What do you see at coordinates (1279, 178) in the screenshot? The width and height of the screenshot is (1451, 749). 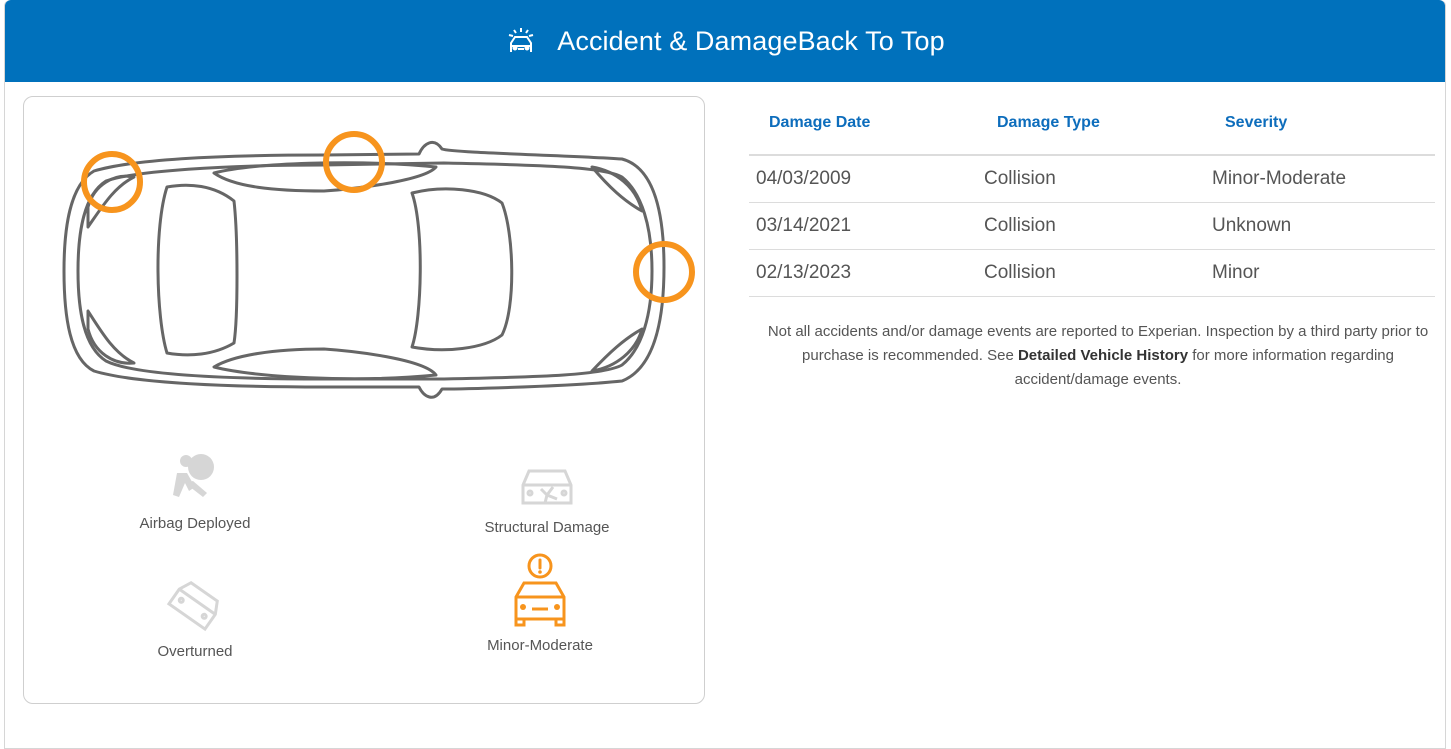 I see `cell-severity: Minor-Moderate` at bounding box center [1279, 178].